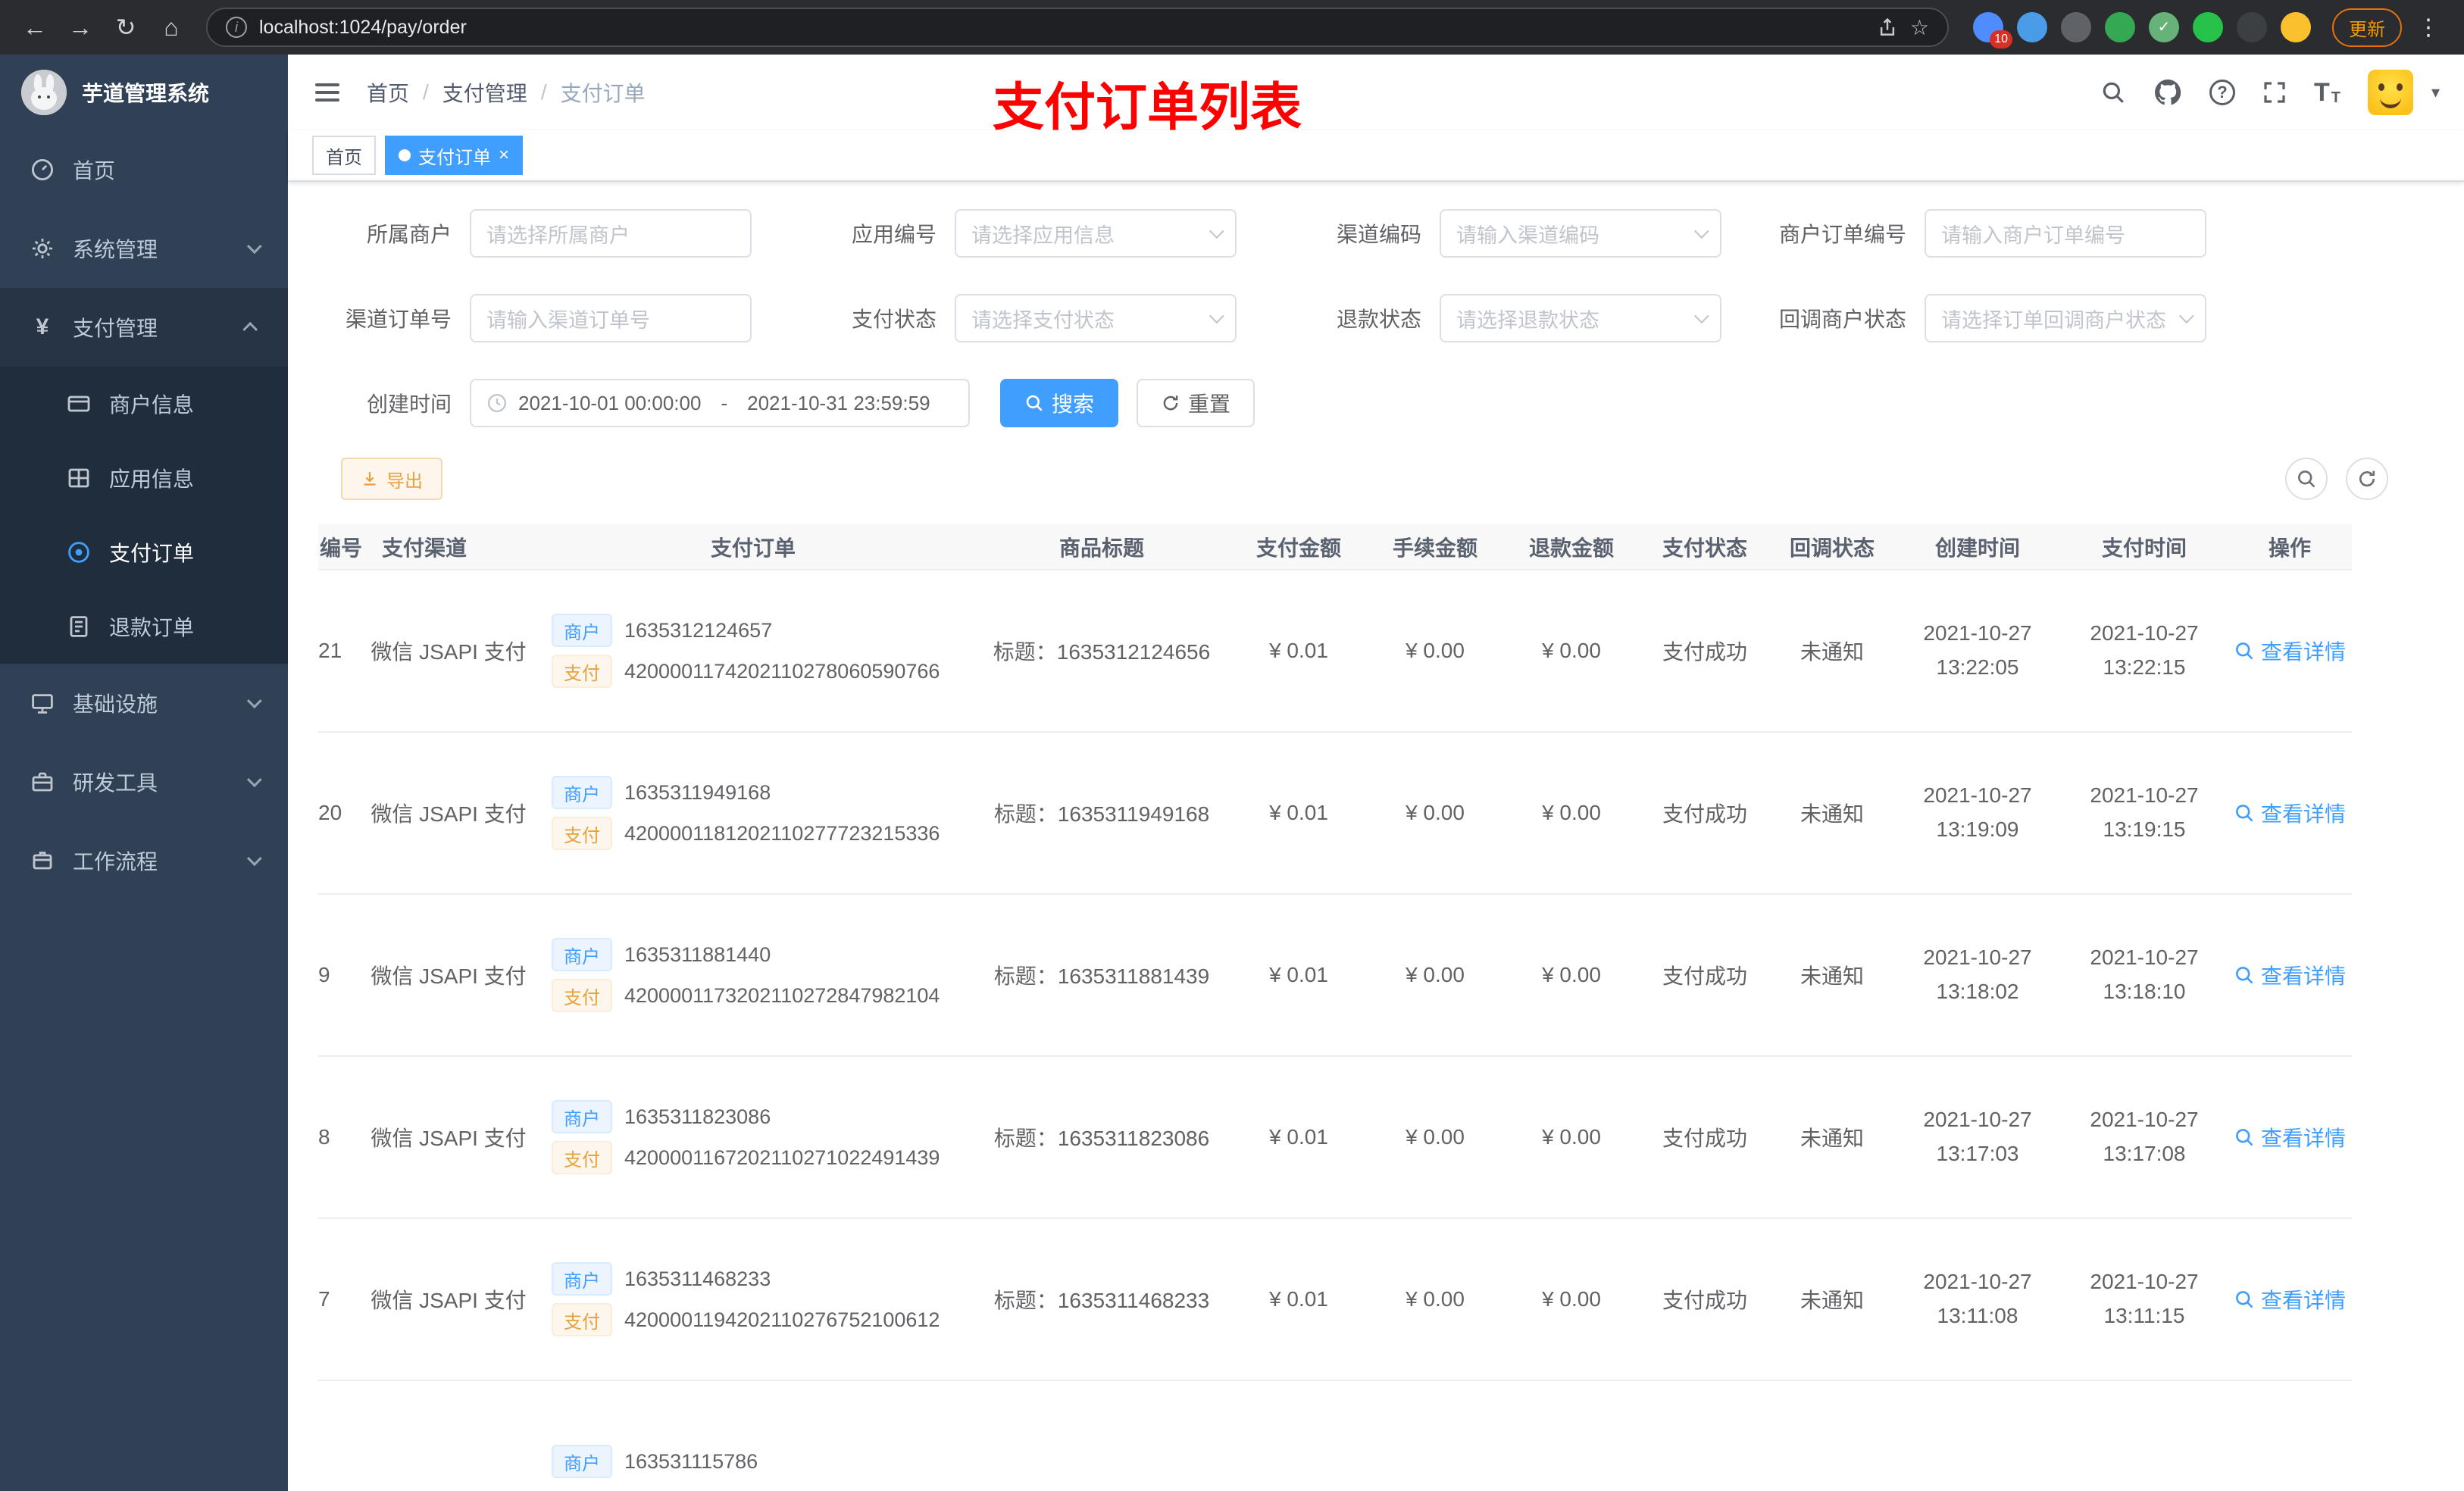 This screenshot has width=2464, height=1491. I want to click on filter-field-input: 请输入商户订单编号, so click(2065, 233).